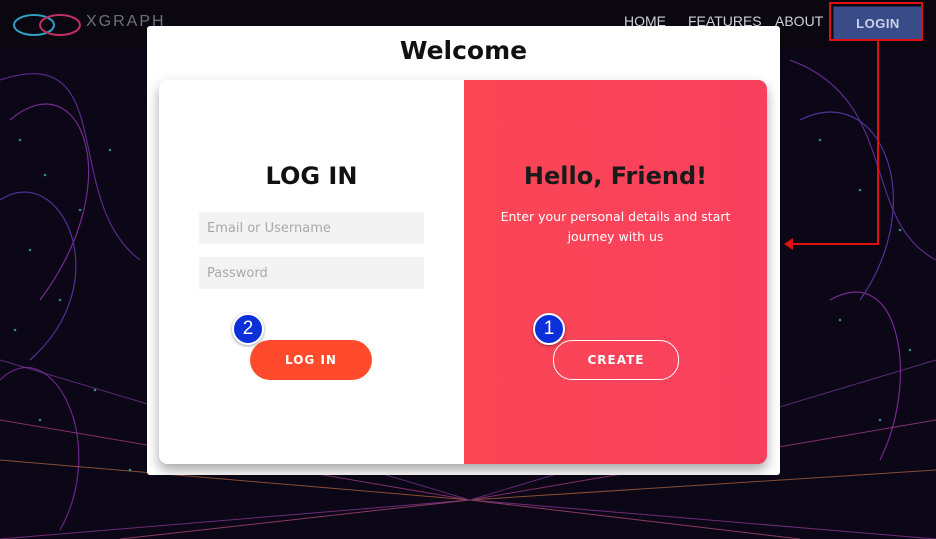  What do you see at coordinates (248, 329) in the screenshot?
I see `step-badge-2: 2` at bounding box center [248, 329].